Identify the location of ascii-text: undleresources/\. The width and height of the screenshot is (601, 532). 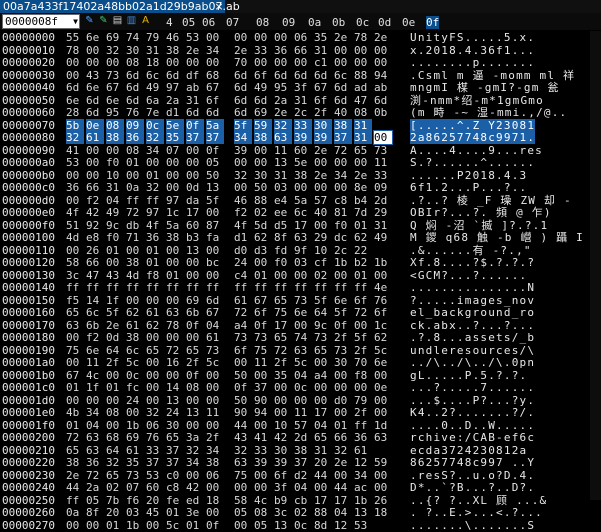
(472, 350).